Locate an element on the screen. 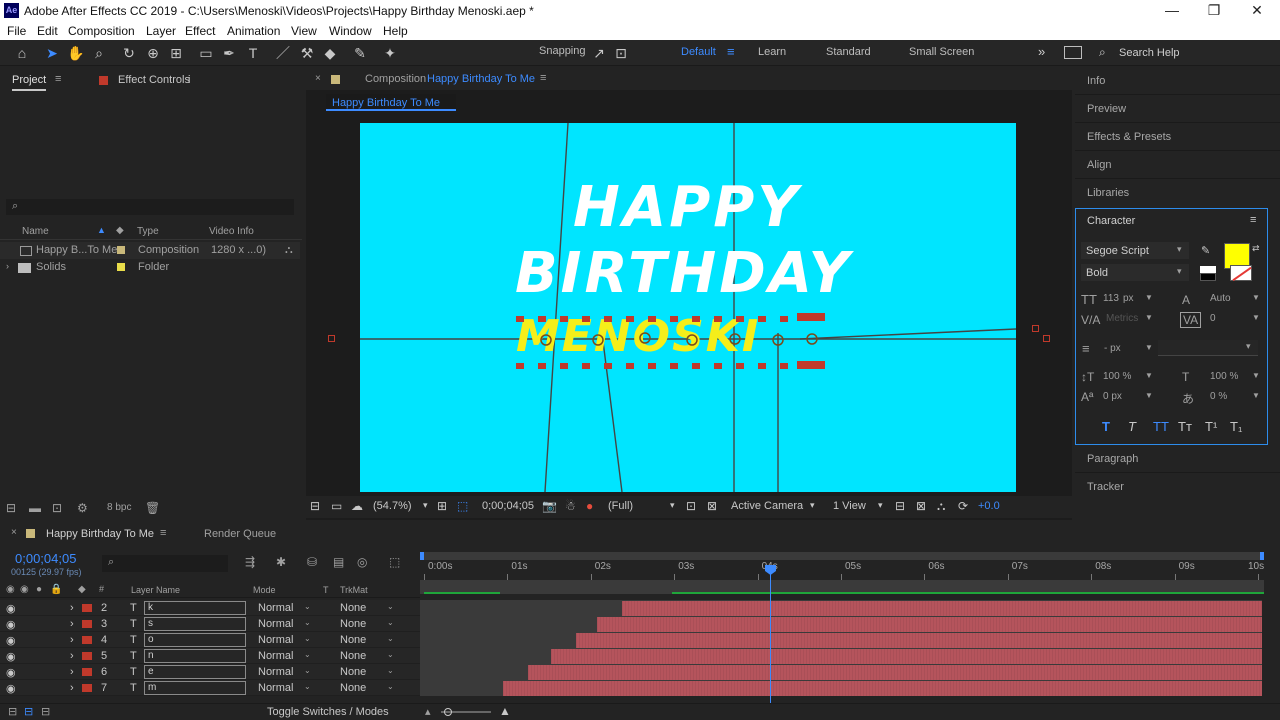 The height and width of the screenshot is (720, 1280). zoom-in-icon: ▲ is located at coordinates (505, 711).